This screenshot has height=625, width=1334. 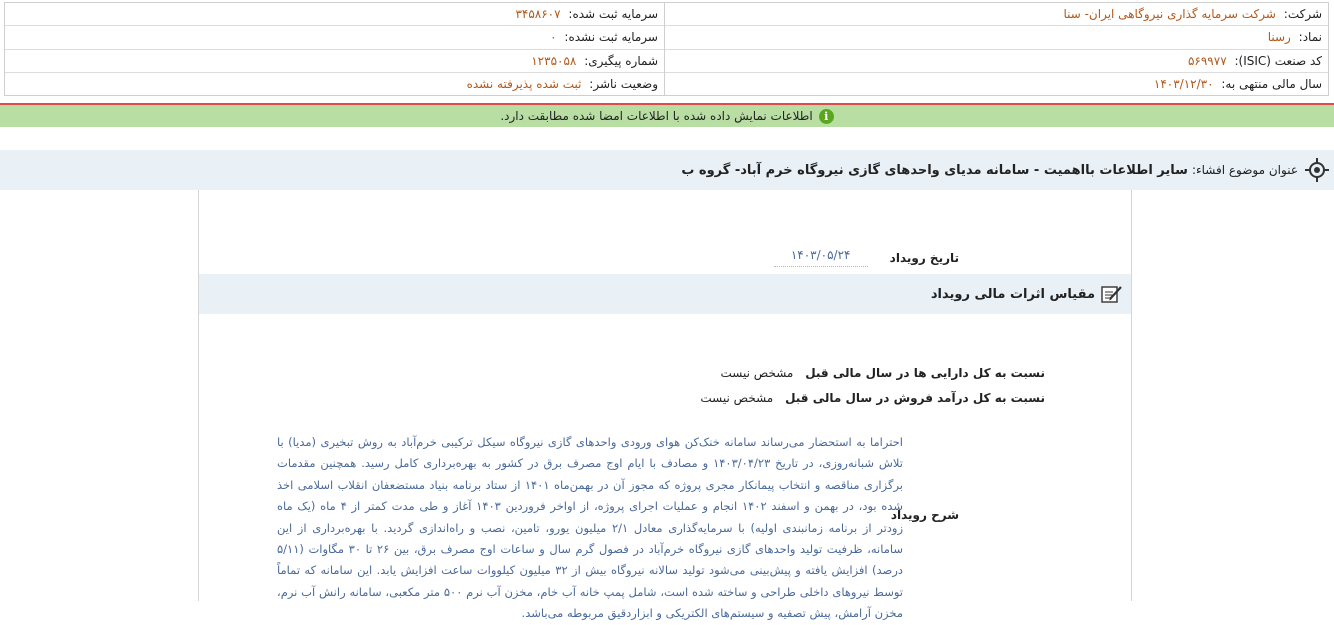 I want to click on tracking-number-label: شماره پیگیری:, so click(x=621, y=60).